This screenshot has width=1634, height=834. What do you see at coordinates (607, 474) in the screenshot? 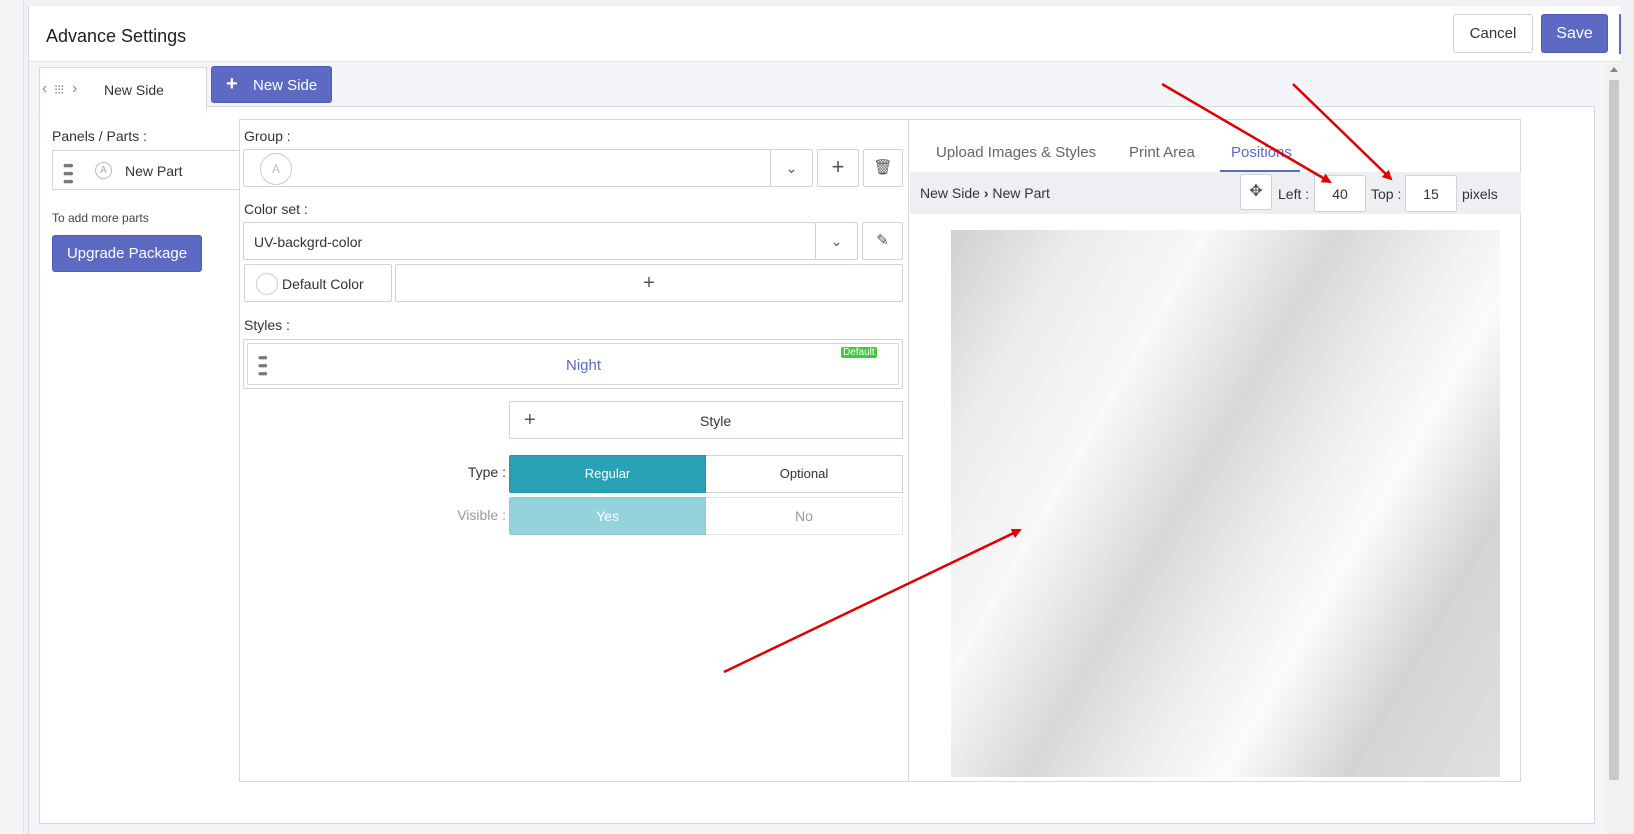
I see `type-regular-option: Regular` at bounding box center [607, 474].